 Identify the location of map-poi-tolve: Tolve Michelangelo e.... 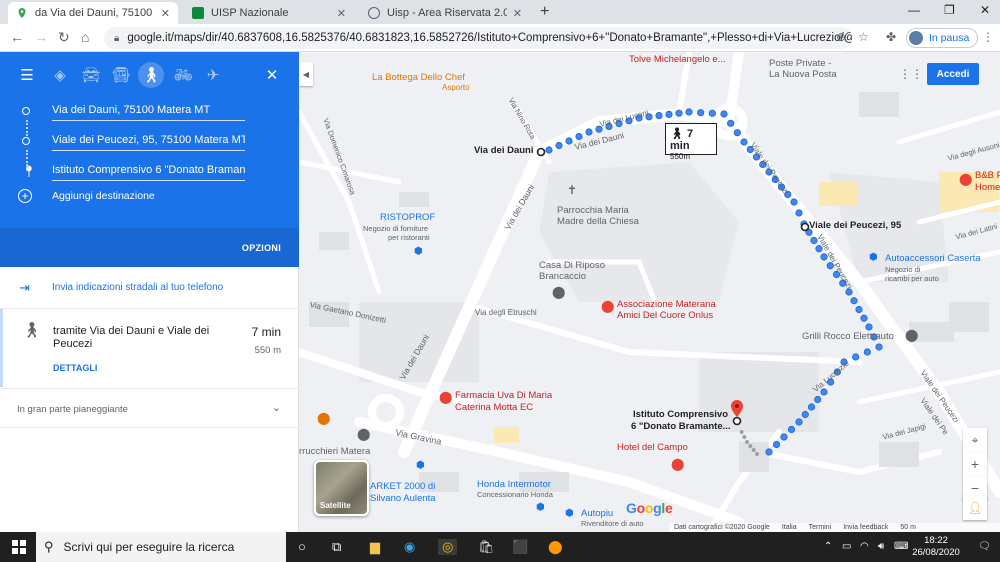
(677, 59).